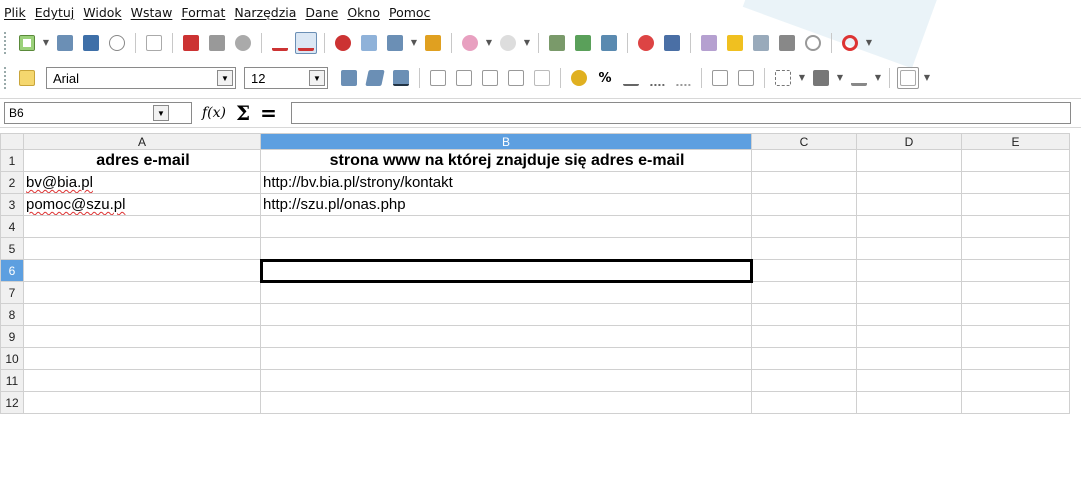 The height and width of the screenshot is (487, 1081). I want to click on open-button, so click(65, 43).